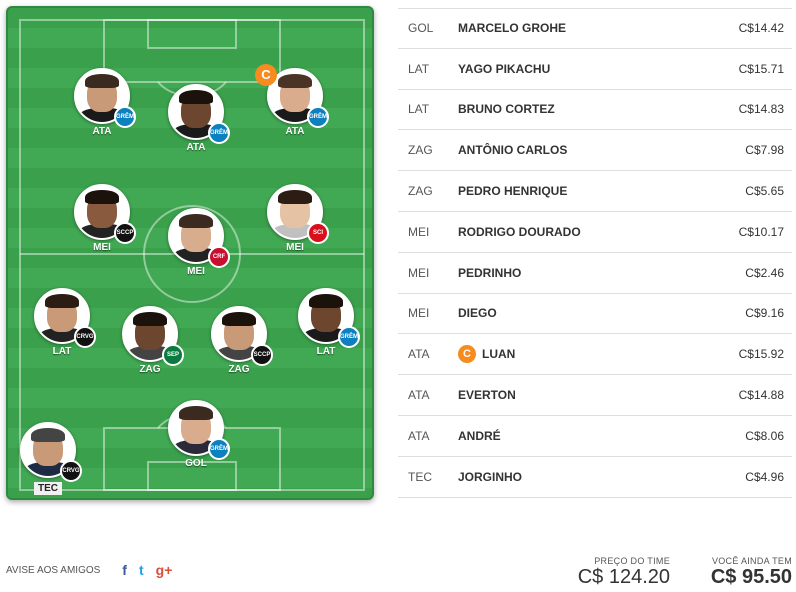 The height and width of the screenshot is (592, 796). What do you see at coordinates (141, 570) in the screenshot?
I see `twitter-icon: t` at bounding box center [141, 570].